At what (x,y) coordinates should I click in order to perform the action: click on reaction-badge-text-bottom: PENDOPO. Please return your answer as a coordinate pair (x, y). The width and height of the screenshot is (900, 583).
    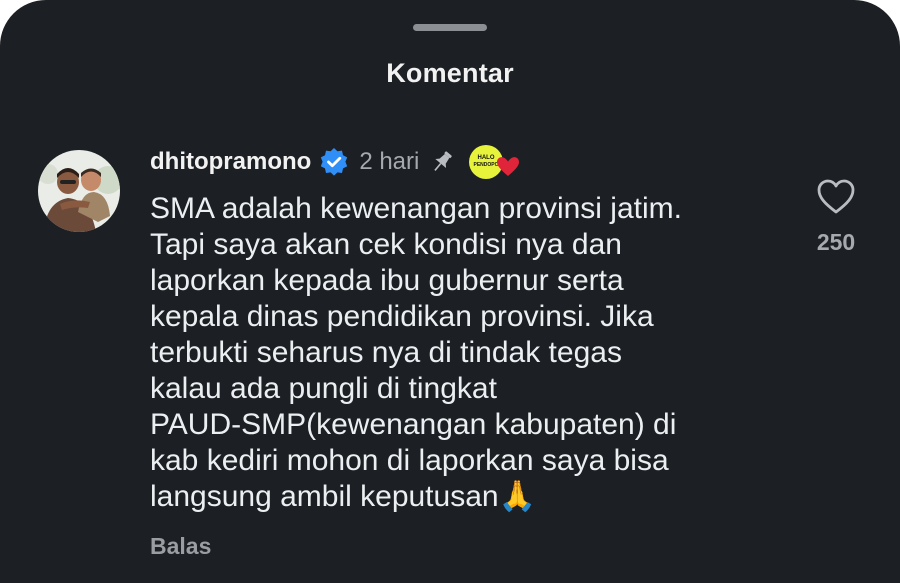
    Looking at the image, I should click on (486, 165).